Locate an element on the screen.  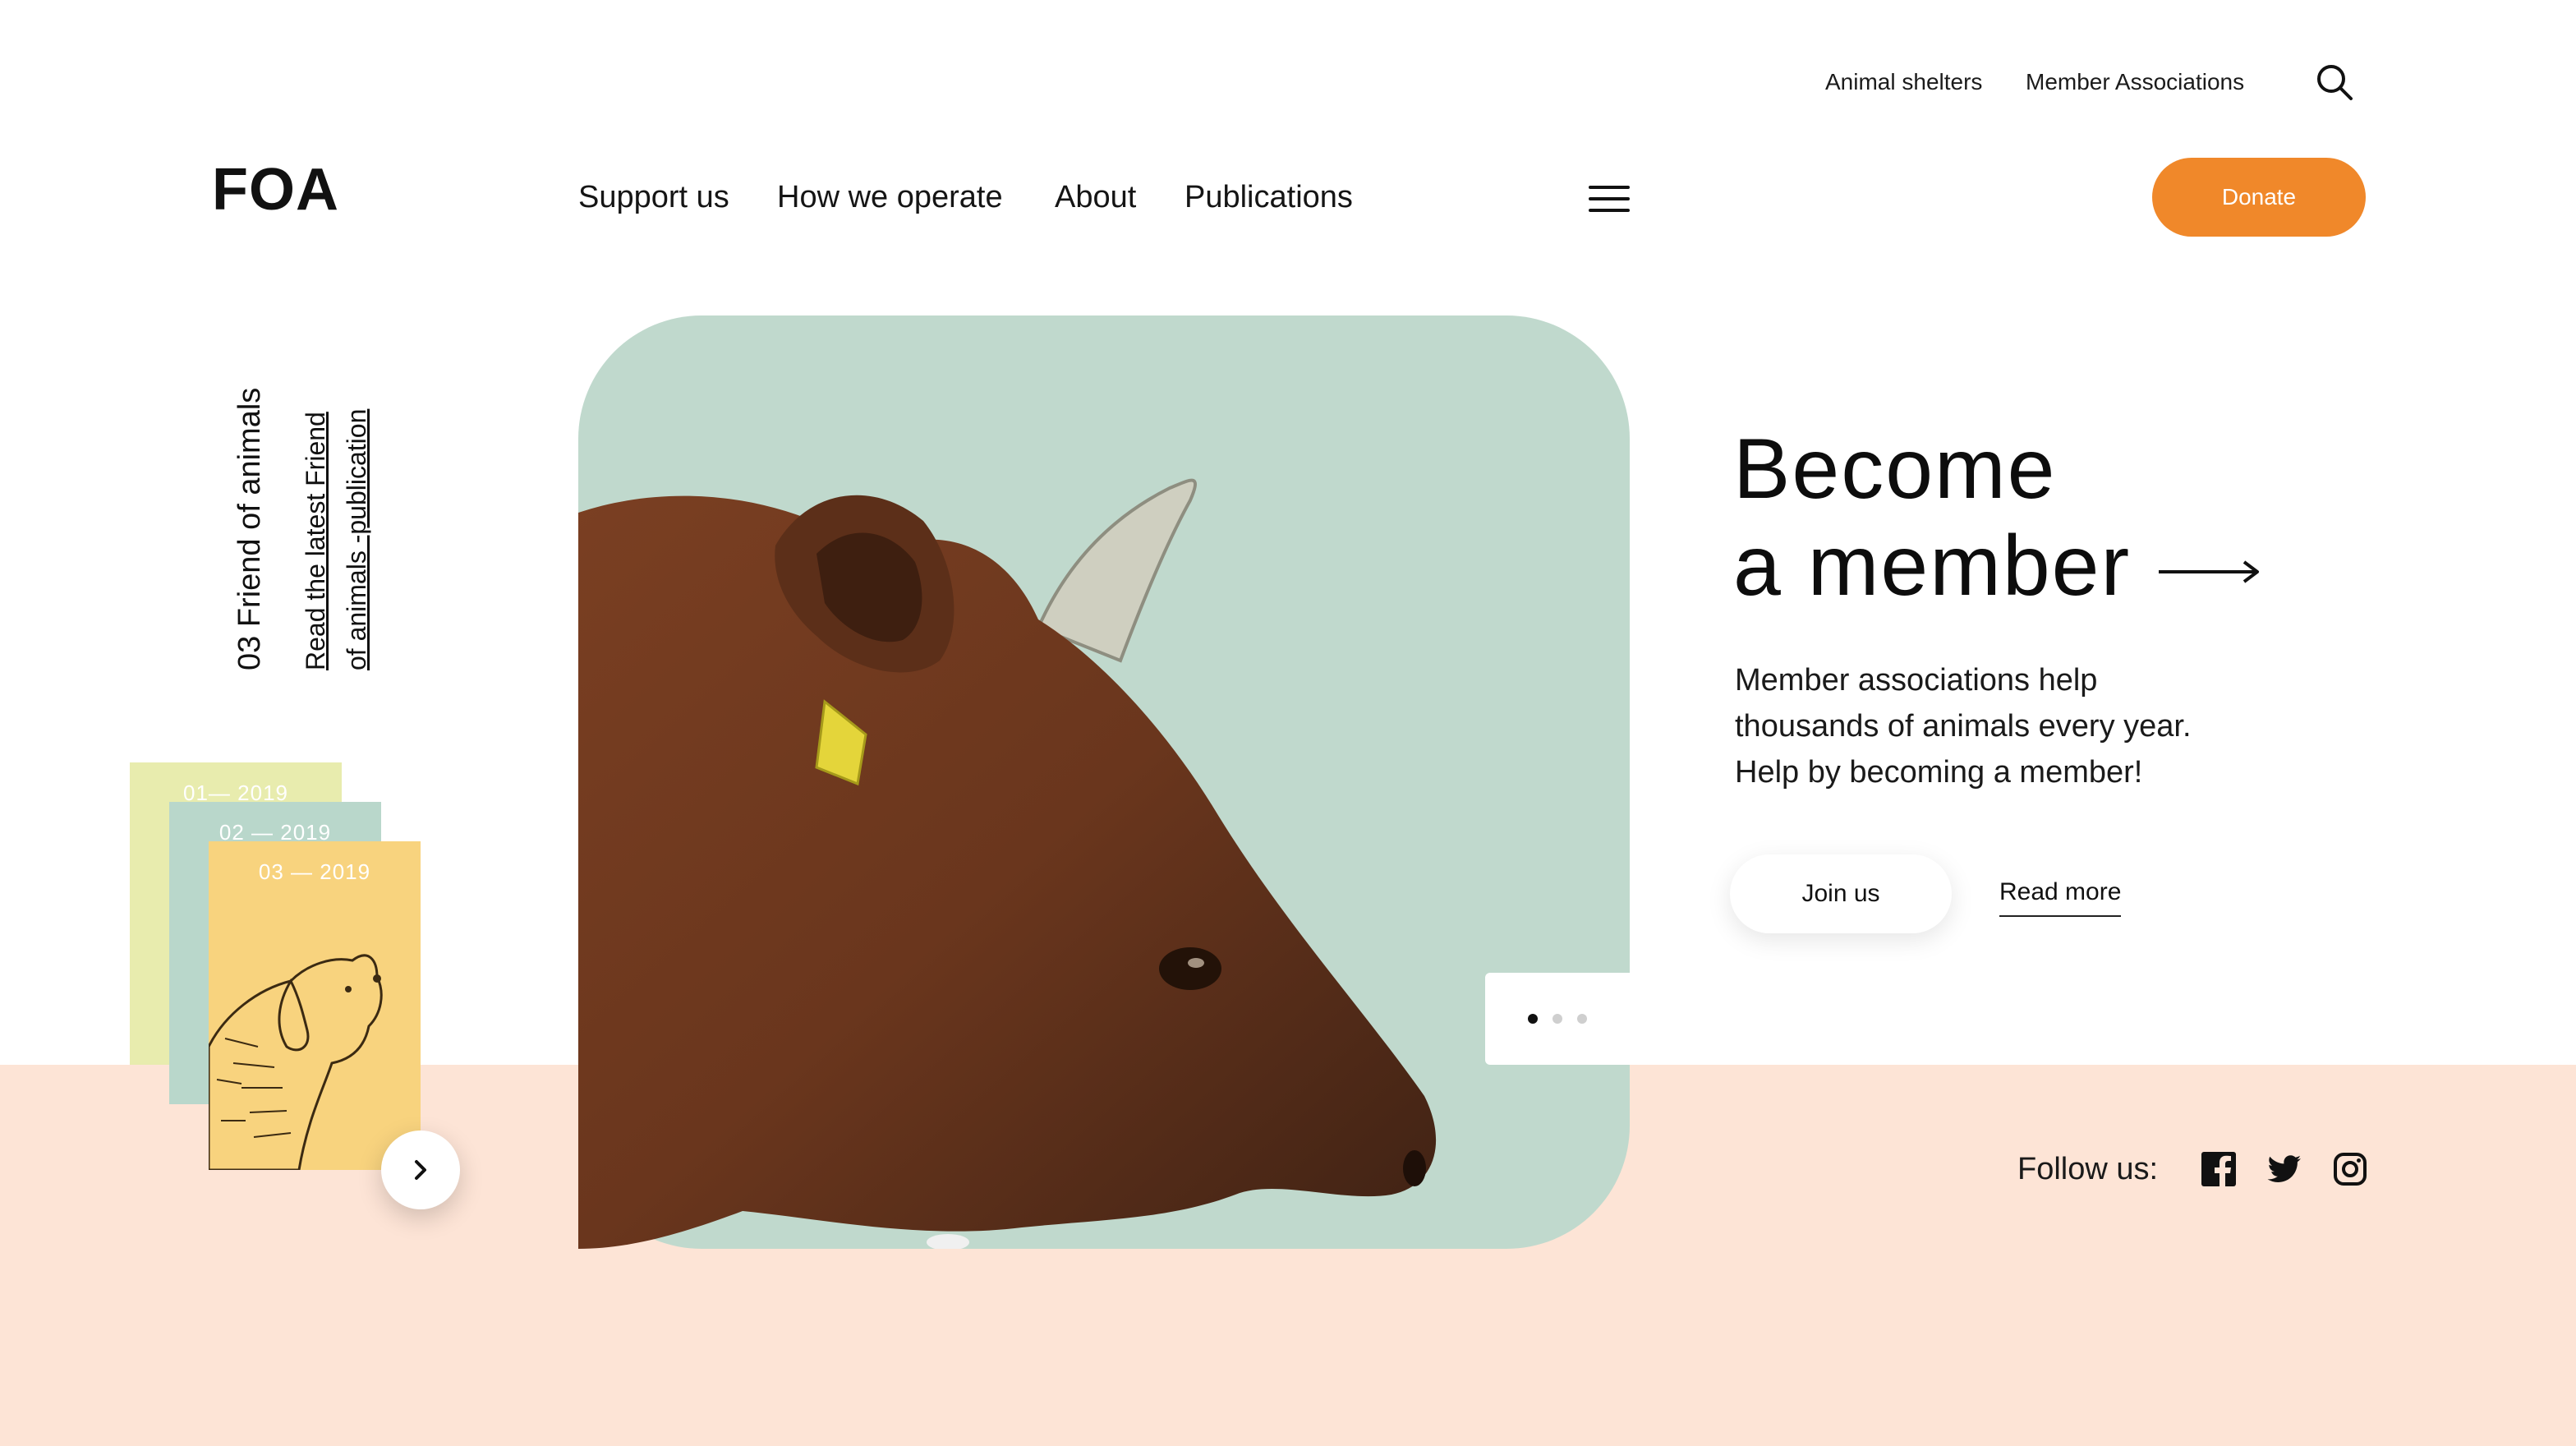
read-latest-publication-link: Read the latest Friend is located at coordinates (316, 541).